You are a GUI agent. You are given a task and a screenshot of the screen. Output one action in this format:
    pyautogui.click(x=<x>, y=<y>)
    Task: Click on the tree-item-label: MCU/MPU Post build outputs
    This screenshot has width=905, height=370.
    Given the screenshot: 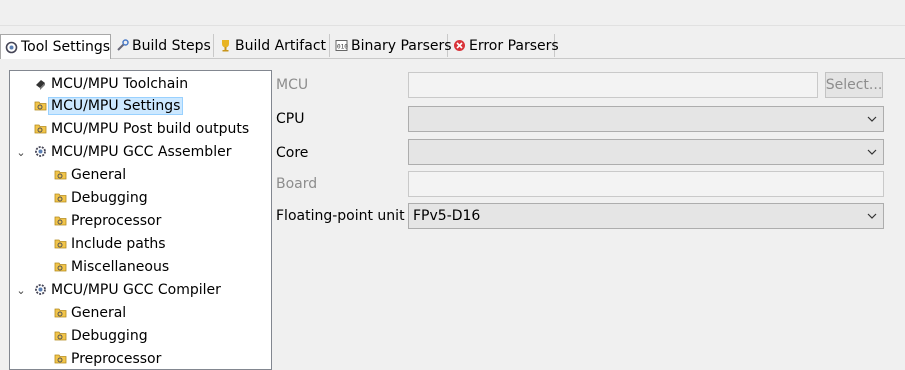 What is the action you would take?
    pyautogui.click(x=150, y=128)
    